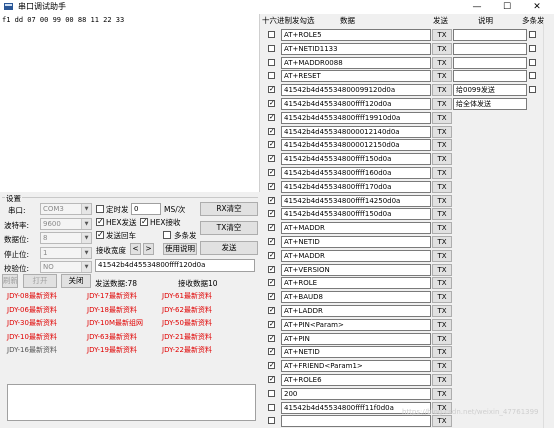 This screenshot has height=428, width=554. What do you see at coordinates (356, 104) in the screenshot?
I see `row-data-input: 41542b4d45534800ffff120d0a` at bounding box center [356, 104].